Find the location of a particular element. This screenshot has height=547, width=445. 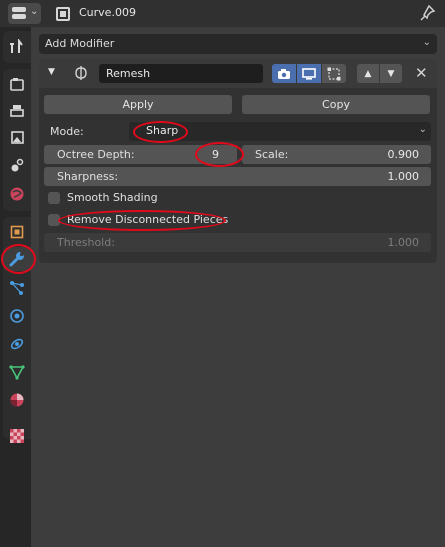

material-icon is located at coordinates (17, 400).